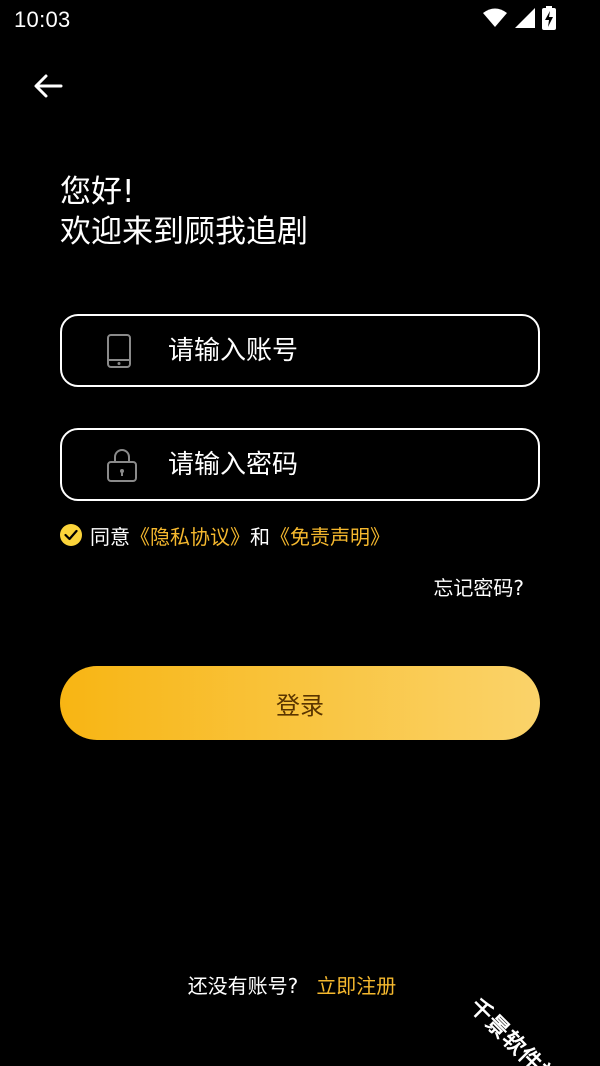  What do you see at coordinates (110, 536) in the screenshot?
I see `agree-label: 同意` at bounding box center [110, 536].